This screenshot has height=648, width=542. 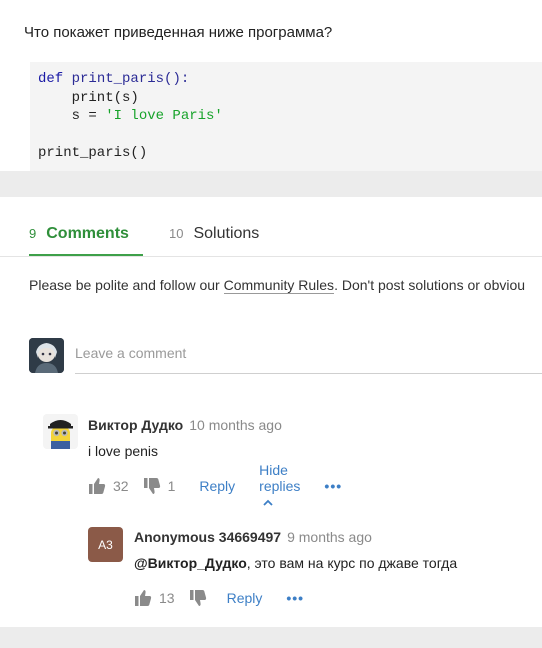 I want to click on comment-actions: 13 Reply •••, so click(x=219, y=598).